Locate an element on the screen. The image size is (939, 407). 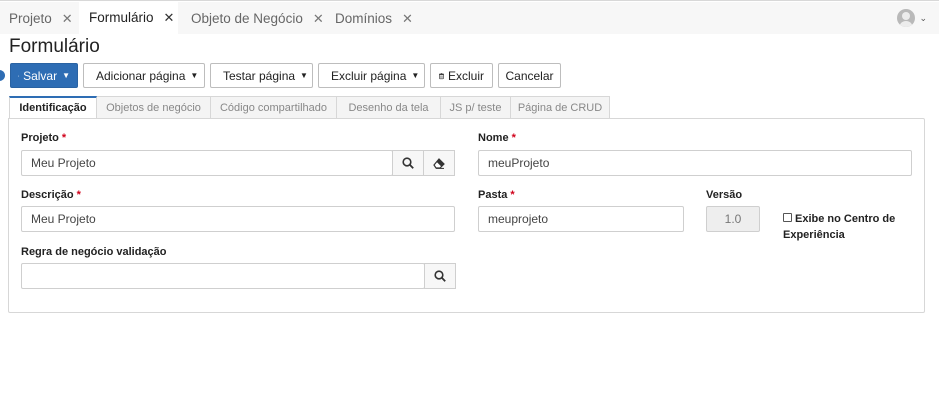
add-page-button: Adicionar página ▼ is located at coordinates (144, 75).